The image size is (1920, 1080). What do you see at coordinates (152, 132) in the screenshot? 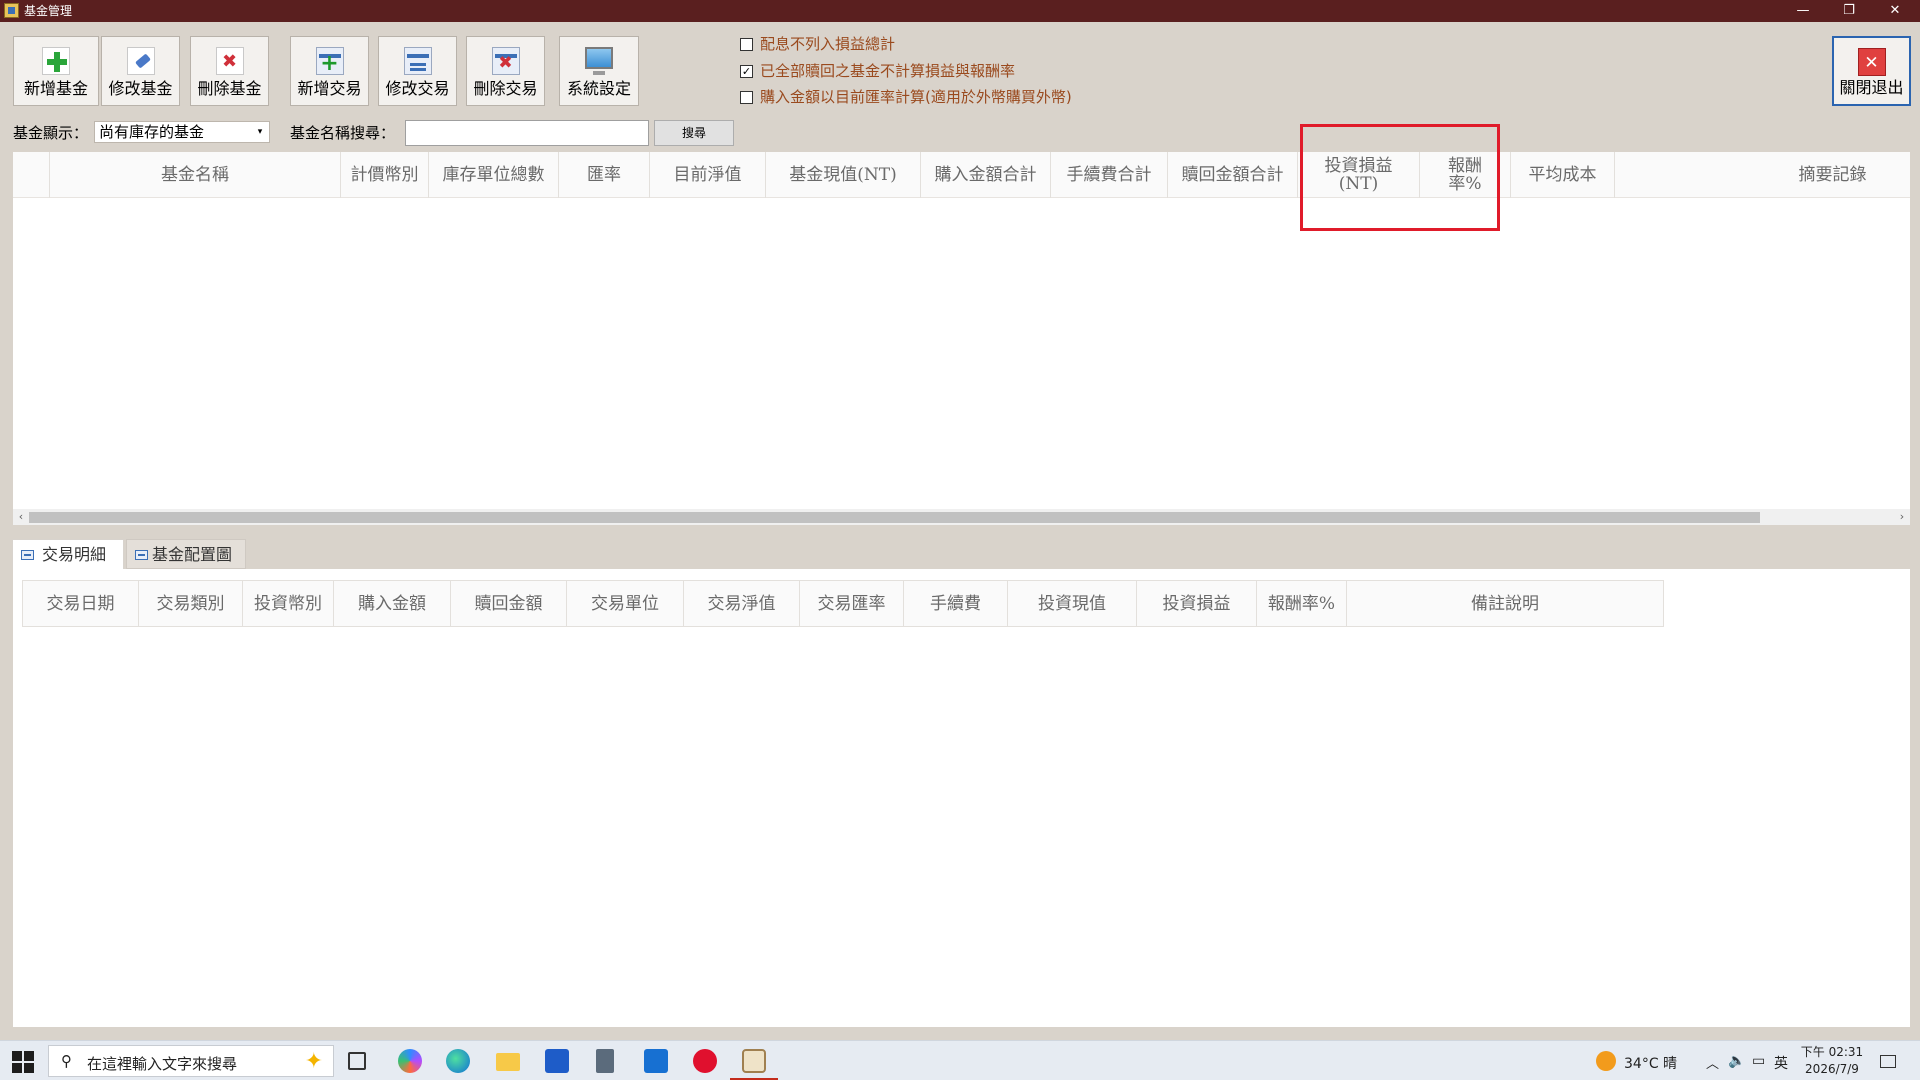
I see `fund-display-value: 尚有庫存的基金` at bounding box center [152, 132].